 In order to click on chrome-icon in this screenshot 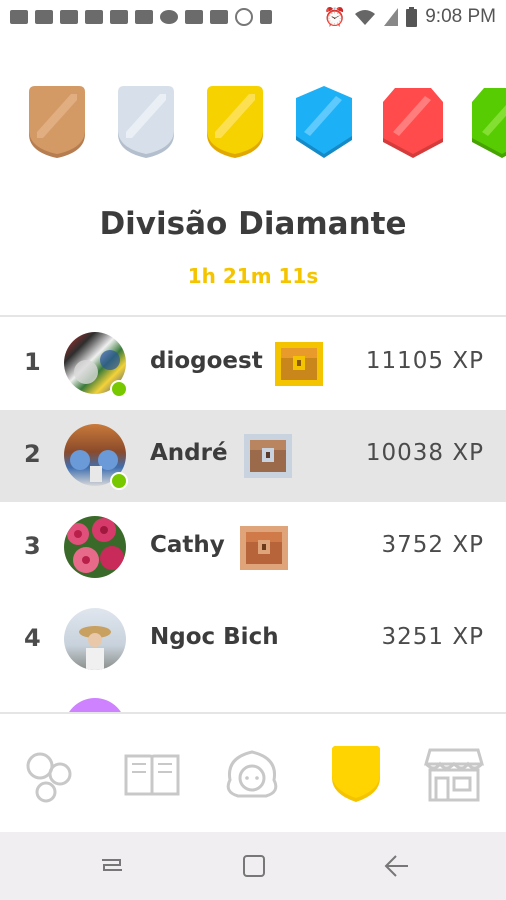, I will do `click(244, 17)`.